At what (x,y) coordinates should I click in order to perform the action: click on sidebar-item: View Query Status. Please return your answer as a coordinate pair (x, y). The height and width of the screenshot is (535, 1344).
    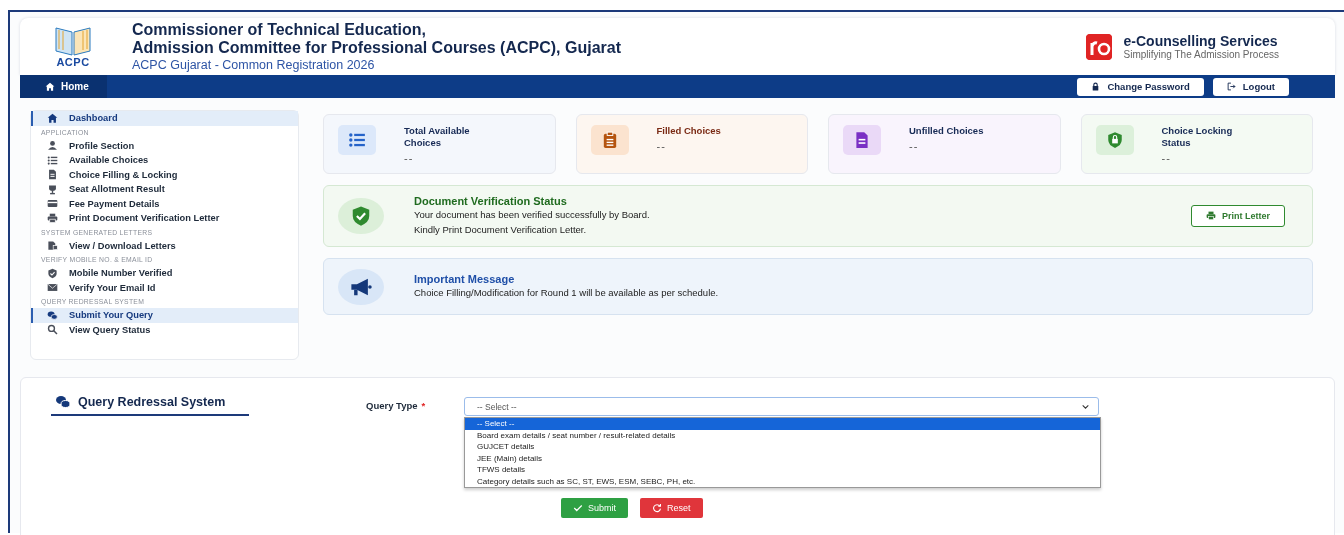
    Looking at the image, I should click on (164, 329).